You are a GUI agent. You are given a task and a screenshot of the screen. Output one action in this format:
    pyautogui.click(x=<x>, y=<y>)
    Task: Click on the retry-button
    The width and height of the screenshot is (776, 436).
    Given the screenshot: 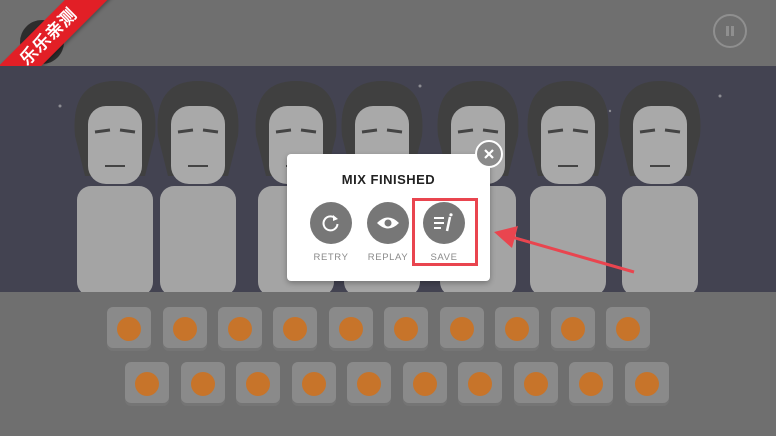 What is the action you would take?
    pyautogui.click(x=331, y=223)
    